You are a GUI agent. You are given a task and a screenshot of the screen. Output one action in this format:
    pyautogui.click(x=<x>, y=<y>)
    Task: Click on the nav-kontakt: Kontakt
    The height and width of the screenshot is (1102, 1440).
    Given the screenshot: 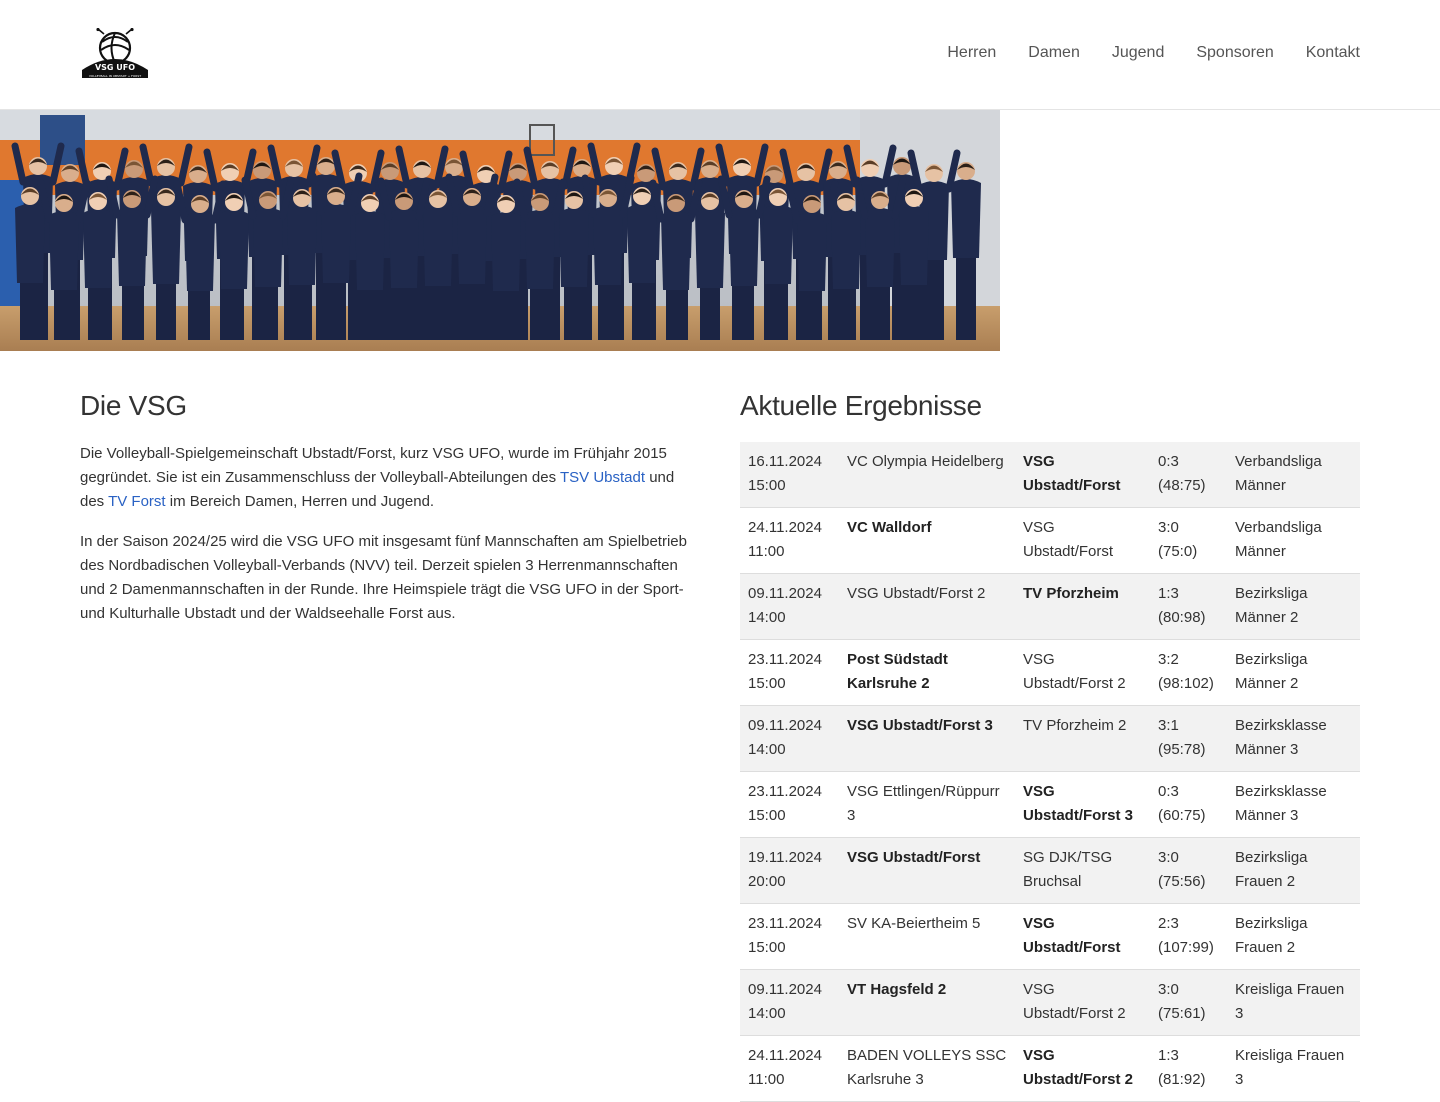 What is the action you would take?
    pyautogui.click(x=1333, y=53)
    